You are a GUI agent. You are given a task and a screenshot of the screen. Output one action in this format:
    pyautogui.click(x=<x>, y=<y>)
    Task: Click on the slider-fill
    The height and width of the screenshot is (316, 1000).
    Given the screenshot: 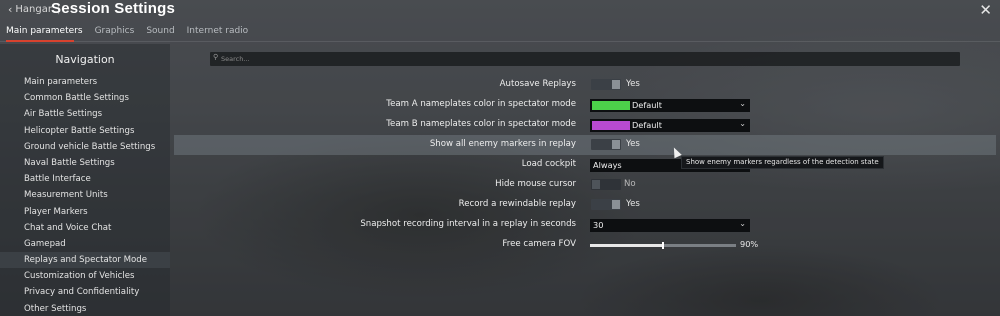 What is the action you would take?
    pyautogui.click(x=626, y=245)
    